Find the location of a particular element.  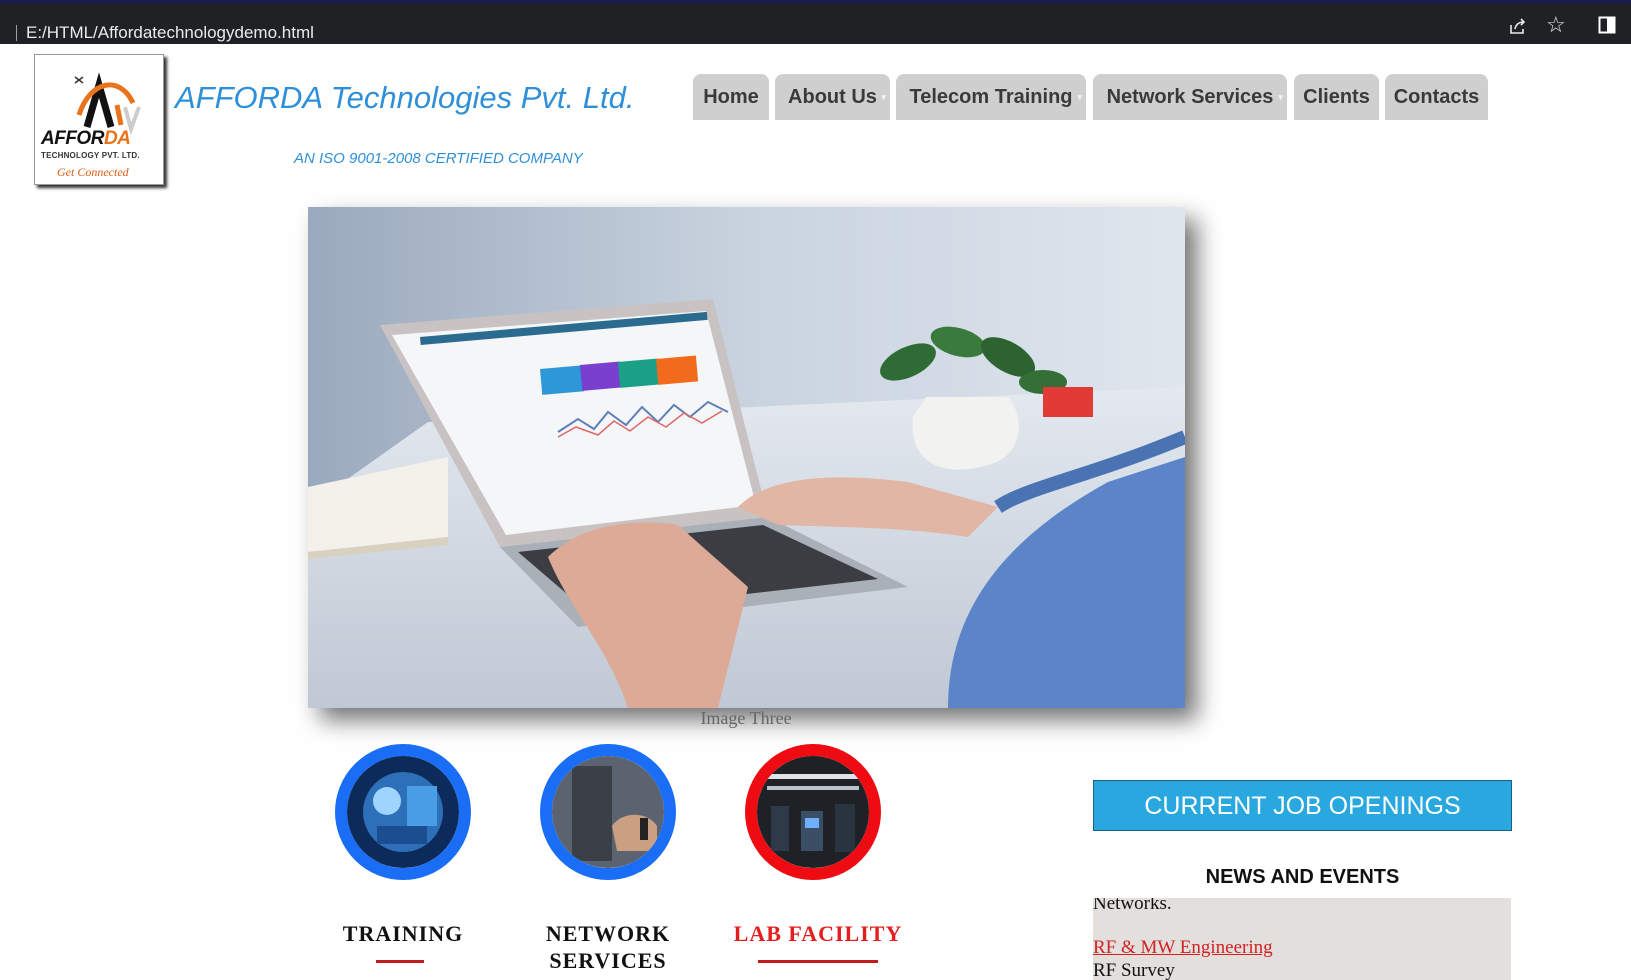

current-job-openings-button: CURRENT JOB OPENINGS is located at coordinates (1302, 805).